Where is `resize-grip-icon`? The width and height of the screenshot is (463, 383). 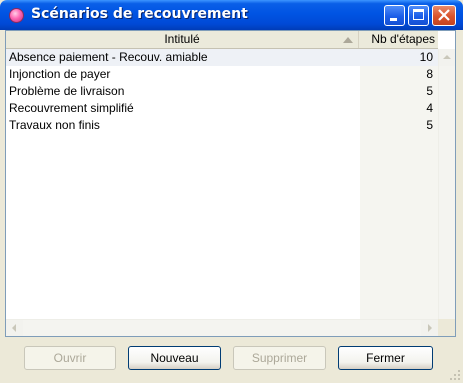
resize-grip-icon is located at coordinates (455, 375).